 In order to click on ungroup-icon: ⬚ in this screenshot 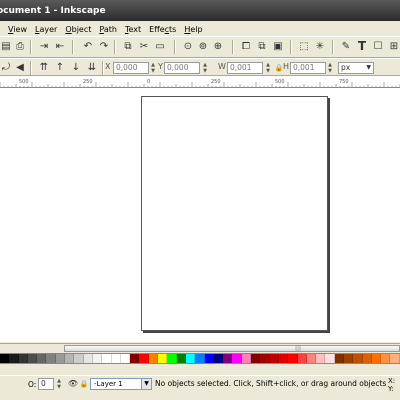, I will do `click(304, 47)`.